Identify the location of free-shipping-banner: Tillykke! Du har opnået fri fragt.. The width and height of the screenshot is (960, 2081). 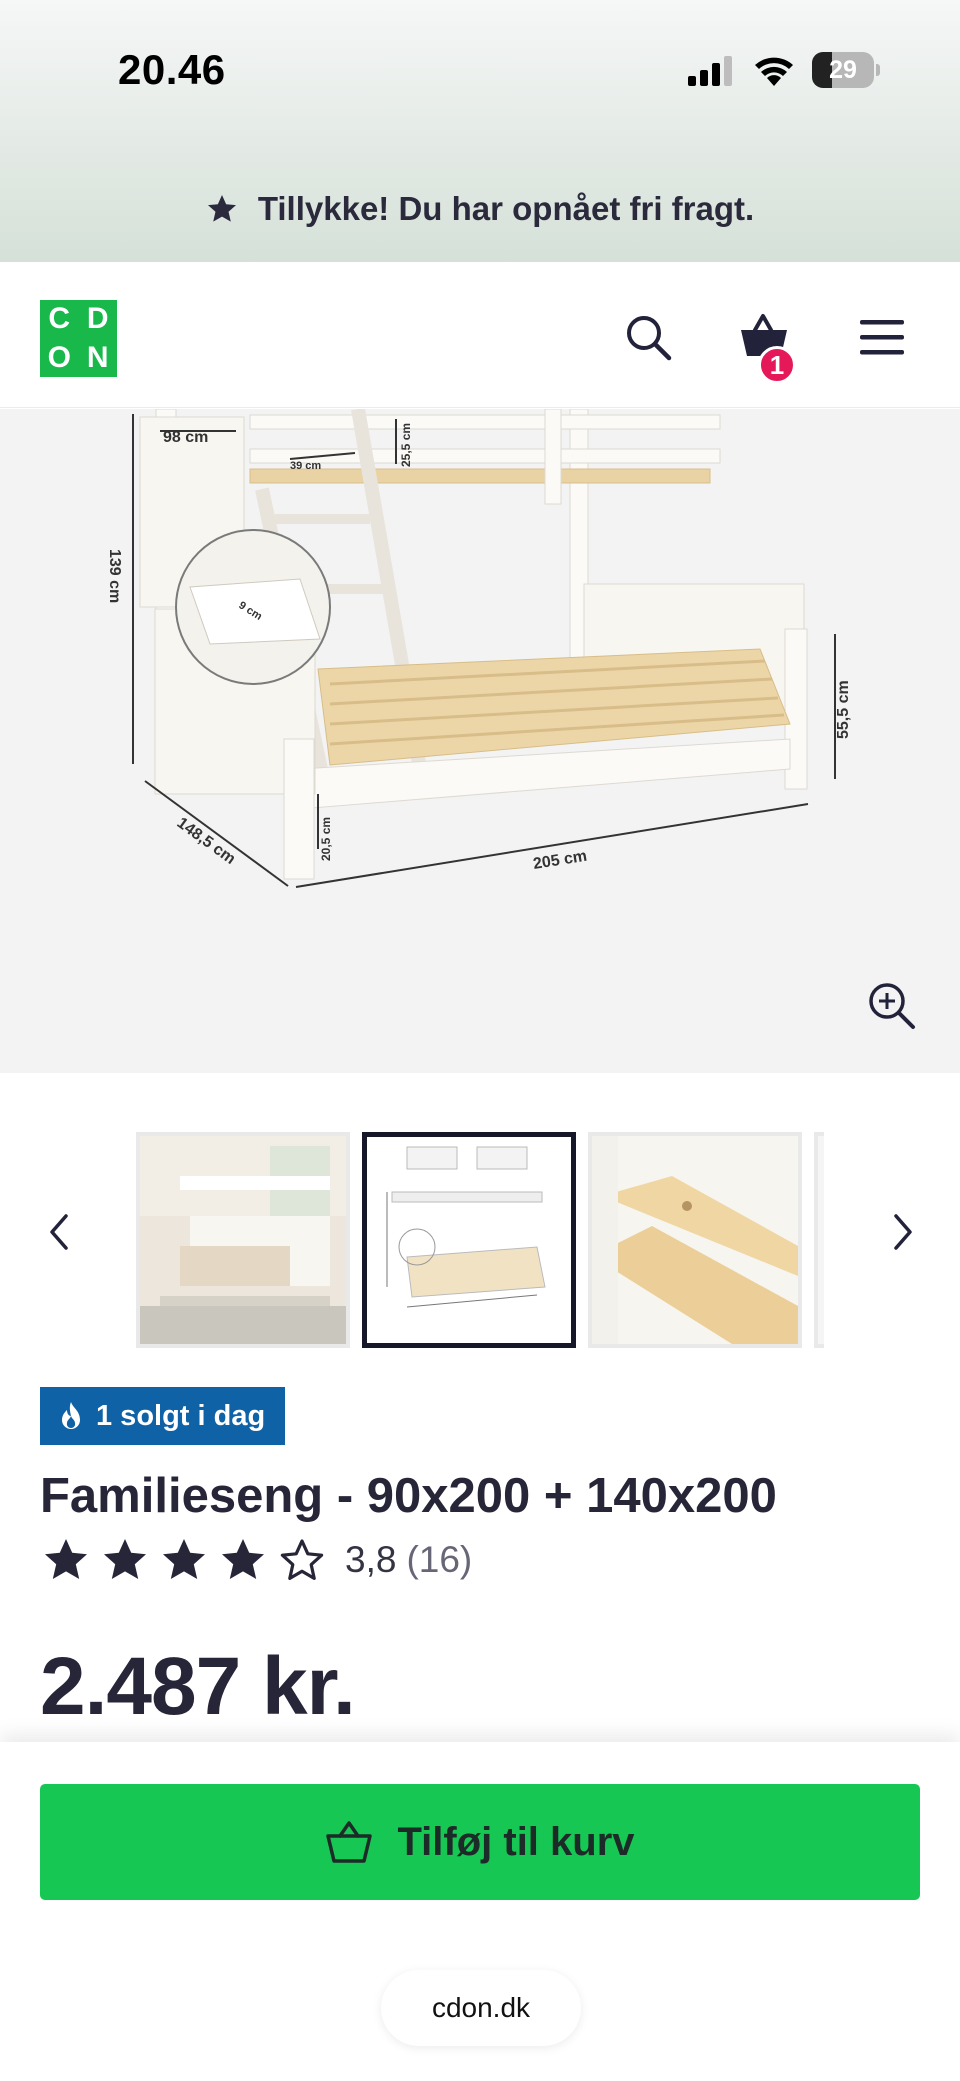
(480, 209).